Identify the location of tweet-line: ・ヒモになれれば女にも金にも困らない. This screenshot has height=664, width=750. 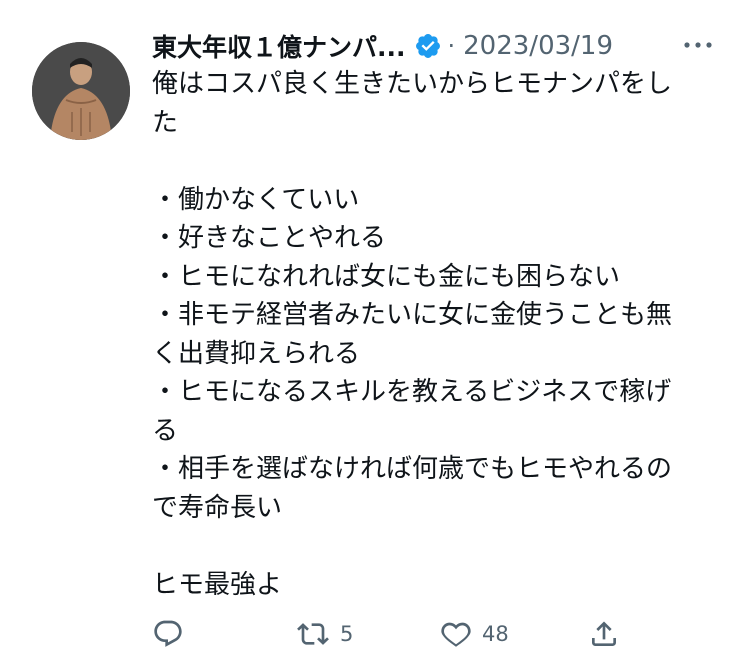
(386, 276).